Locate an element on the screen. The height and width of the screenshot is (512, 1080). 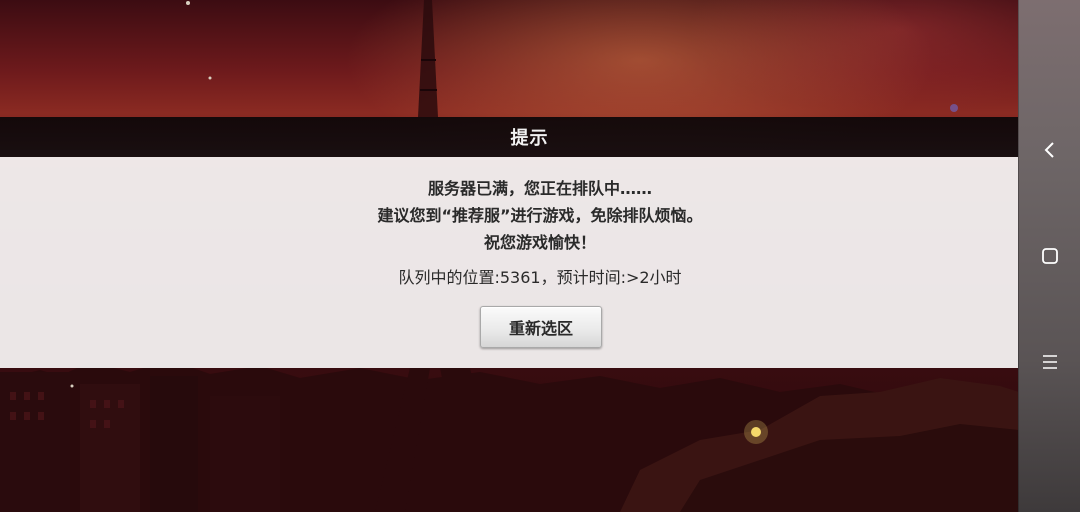
menu-icon is located at coordinates (1049, 362).